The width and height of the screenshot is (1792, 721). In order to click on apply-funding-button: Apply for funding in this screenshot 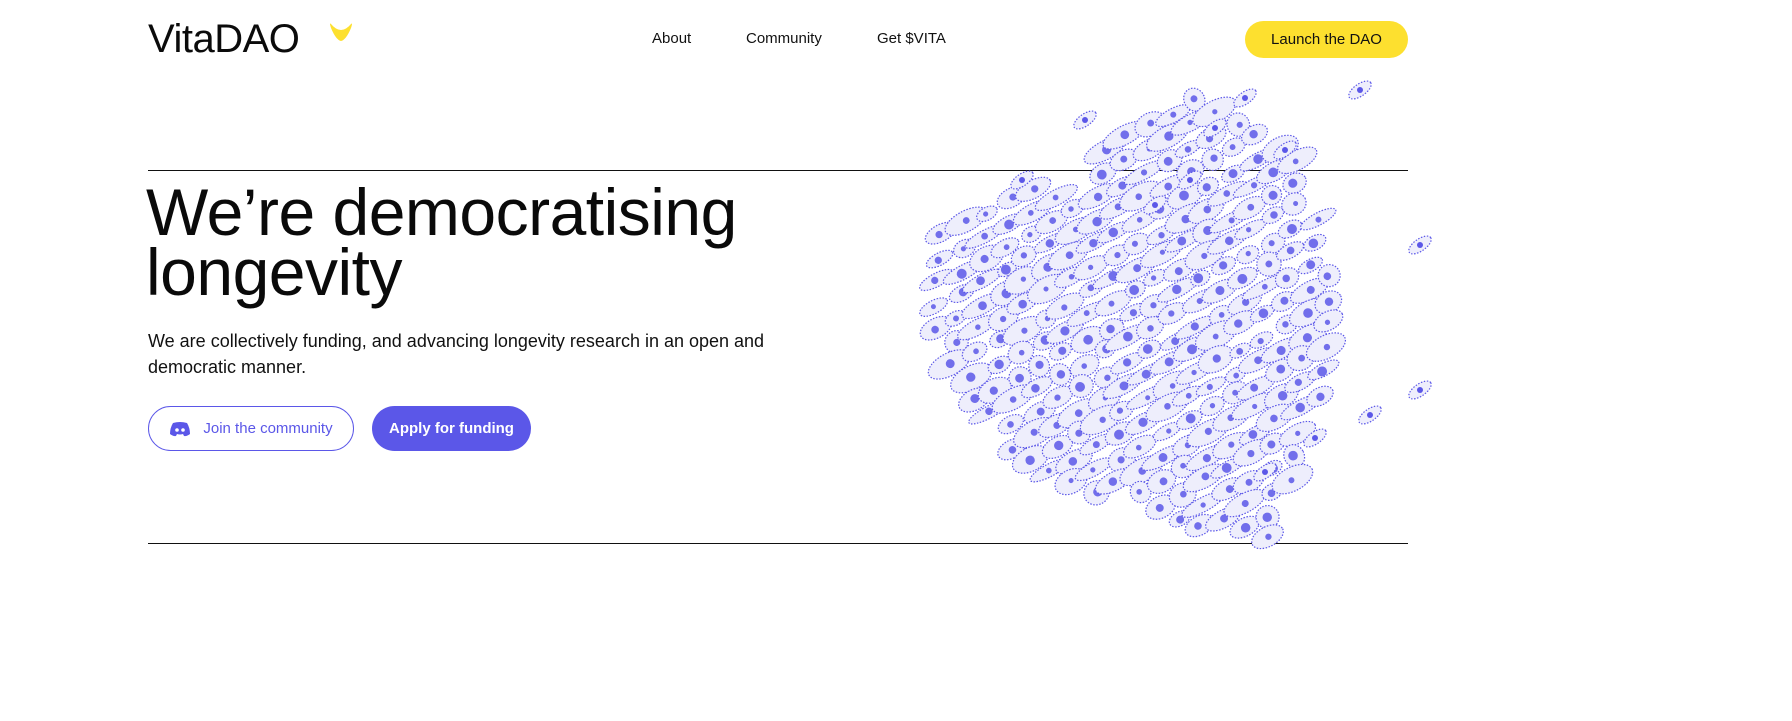, I will do `click(451, 428)`.